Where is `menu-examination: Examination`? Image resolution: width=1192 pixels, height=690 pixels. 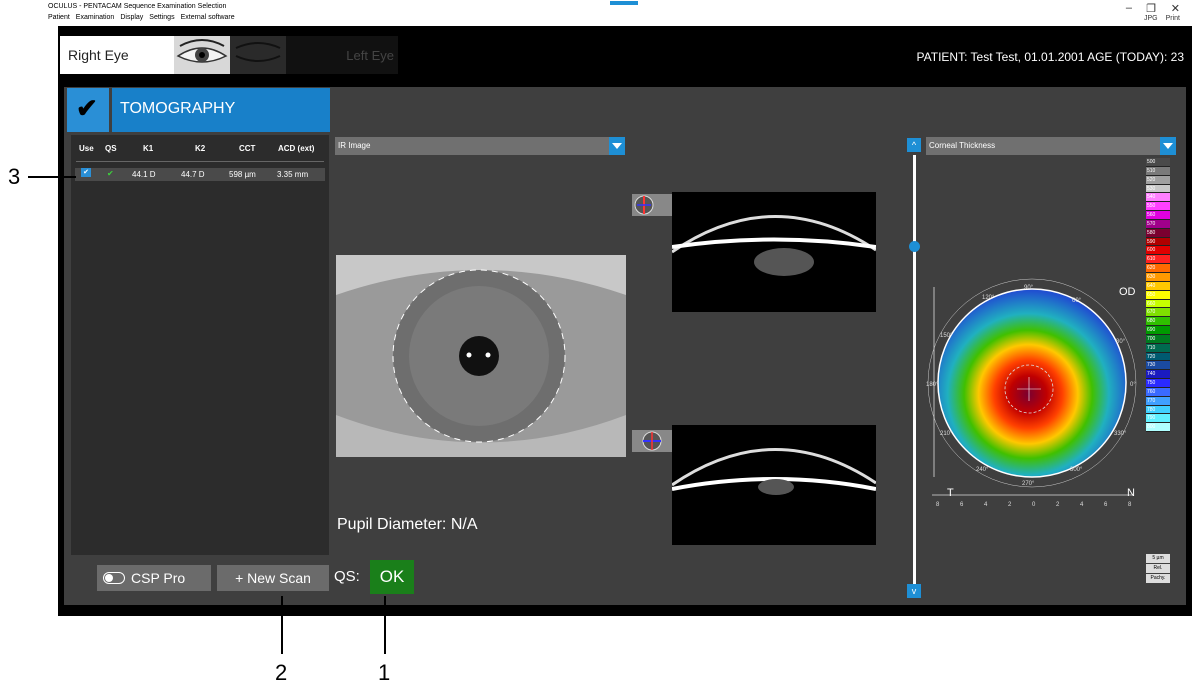
menu-examination: Examination is located at coordinates (95, 17).